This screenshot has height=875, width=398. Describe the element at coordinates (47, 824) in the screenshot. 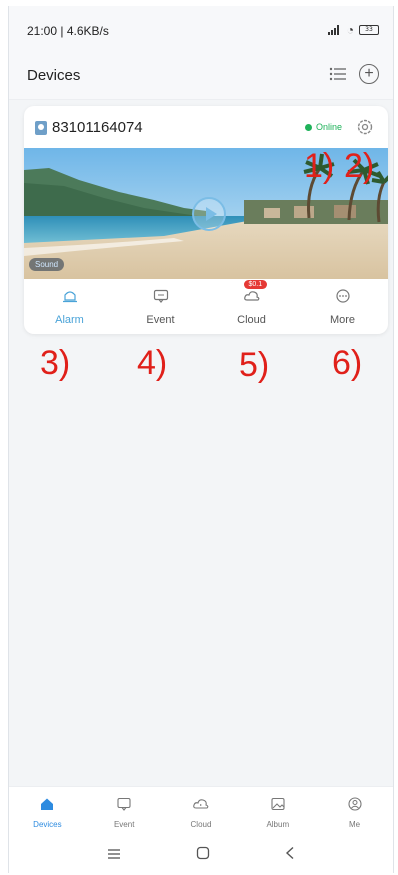

I see `nav-devices-label: Devices` at that location.